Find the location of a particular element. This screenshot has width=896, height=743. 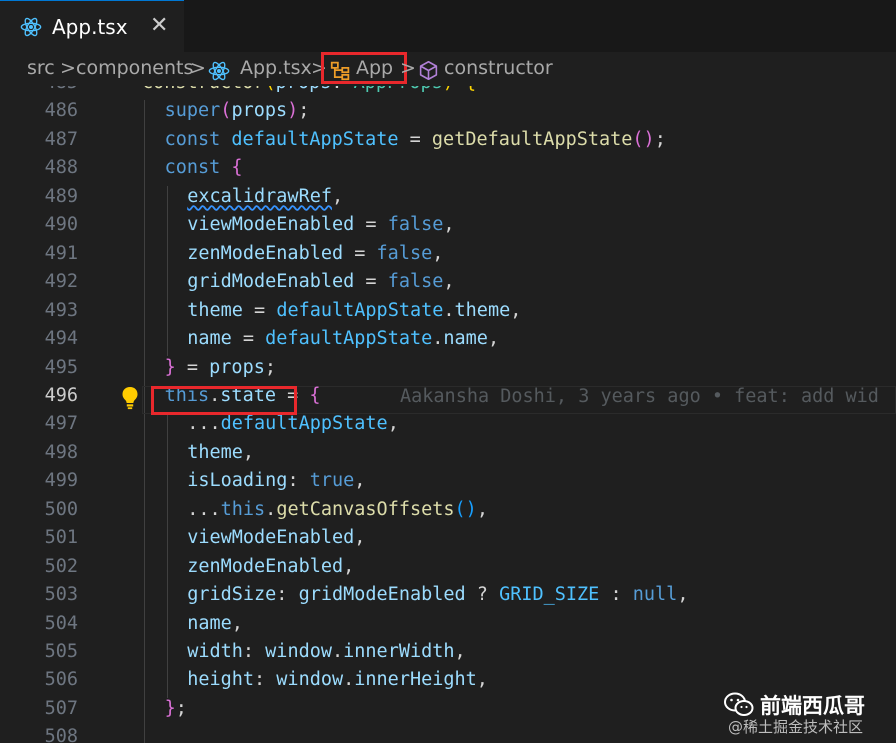

line-number: 498 is located at coordinates (61, 452).